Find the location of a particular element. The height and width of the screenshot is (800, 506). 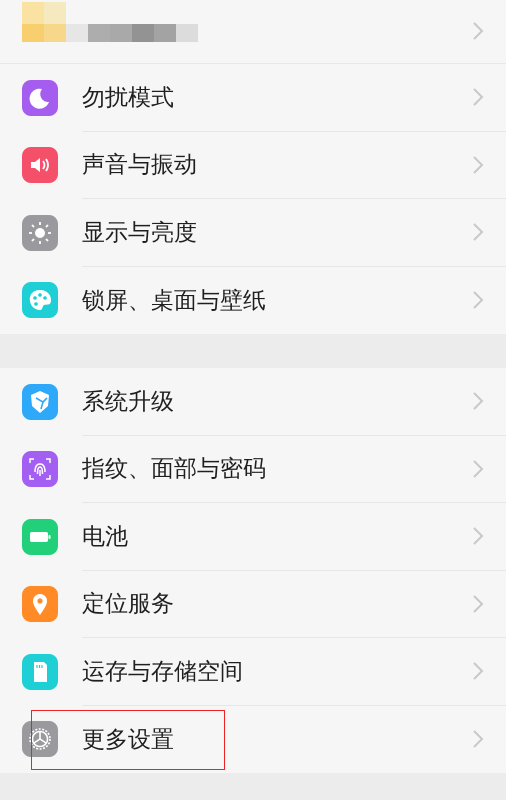

setting-label: 锁屏、桌面与壁纸 is located at coordinates (174, 301).